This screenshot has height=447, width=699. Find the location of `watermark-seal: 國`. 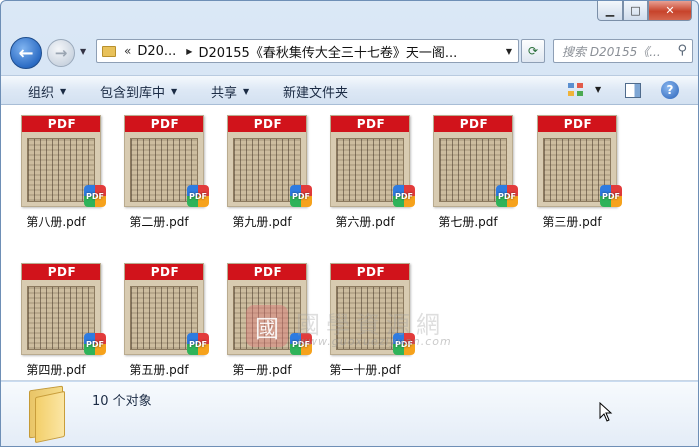

watermark-seal: 國 is located at coordinates (267, 326).